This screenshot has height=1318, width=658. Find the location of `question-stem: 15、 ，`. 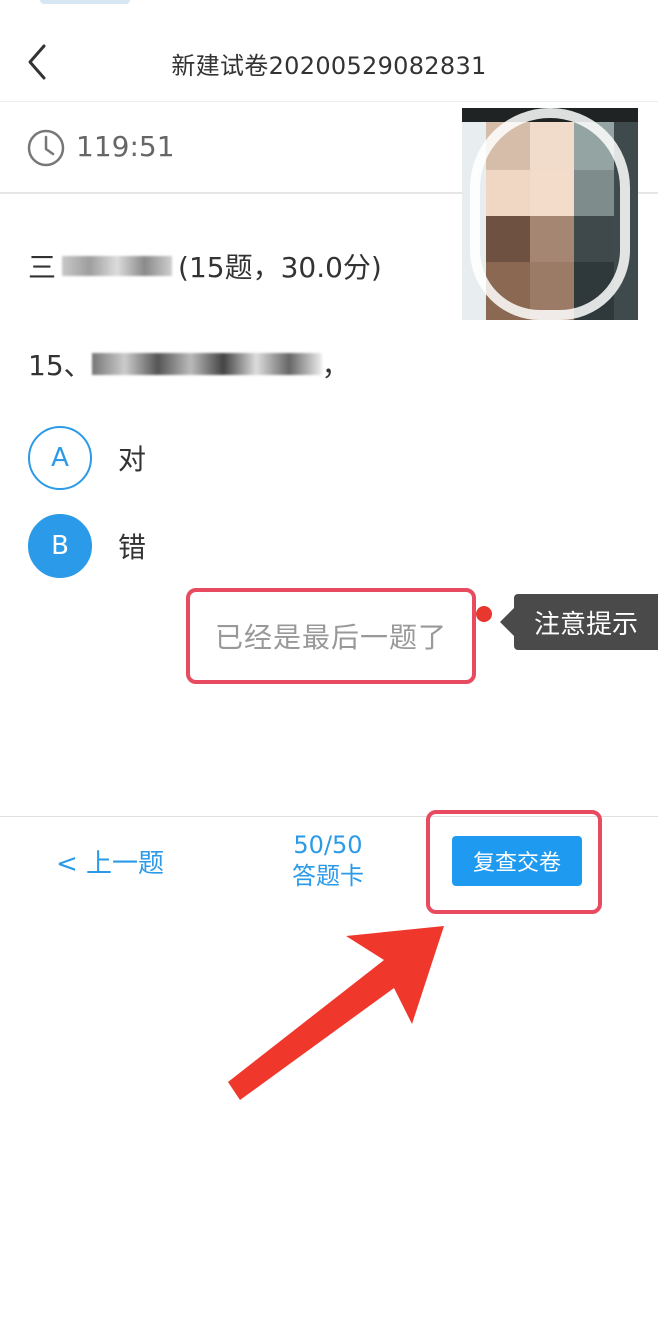

question-stem: 15、 ， is located at coordinates (189, 364).